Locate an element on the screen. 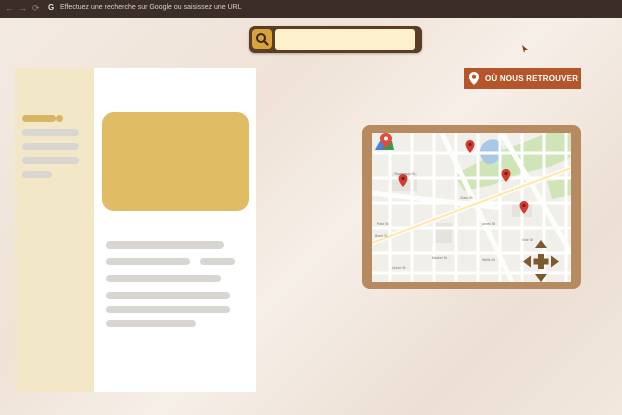  search-bar is located at coordinates (335, 39).